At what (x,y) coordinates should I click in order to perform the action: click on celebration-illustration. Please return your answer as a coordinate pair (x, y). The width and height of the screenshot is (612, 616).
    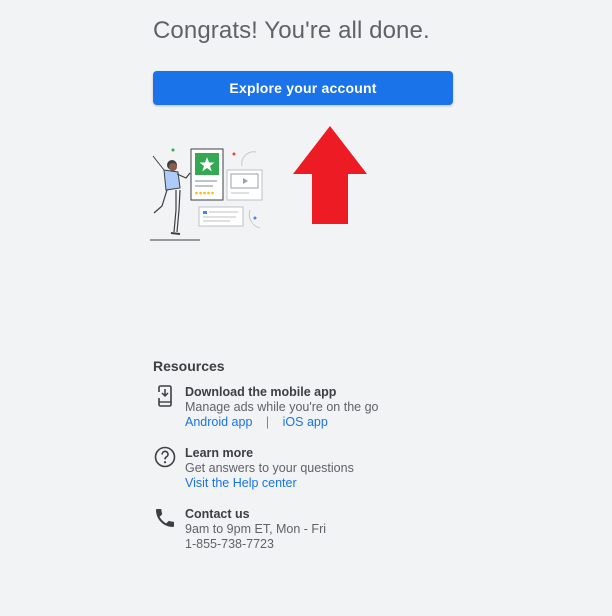
    Looking at the image, I should click on (206, 194).